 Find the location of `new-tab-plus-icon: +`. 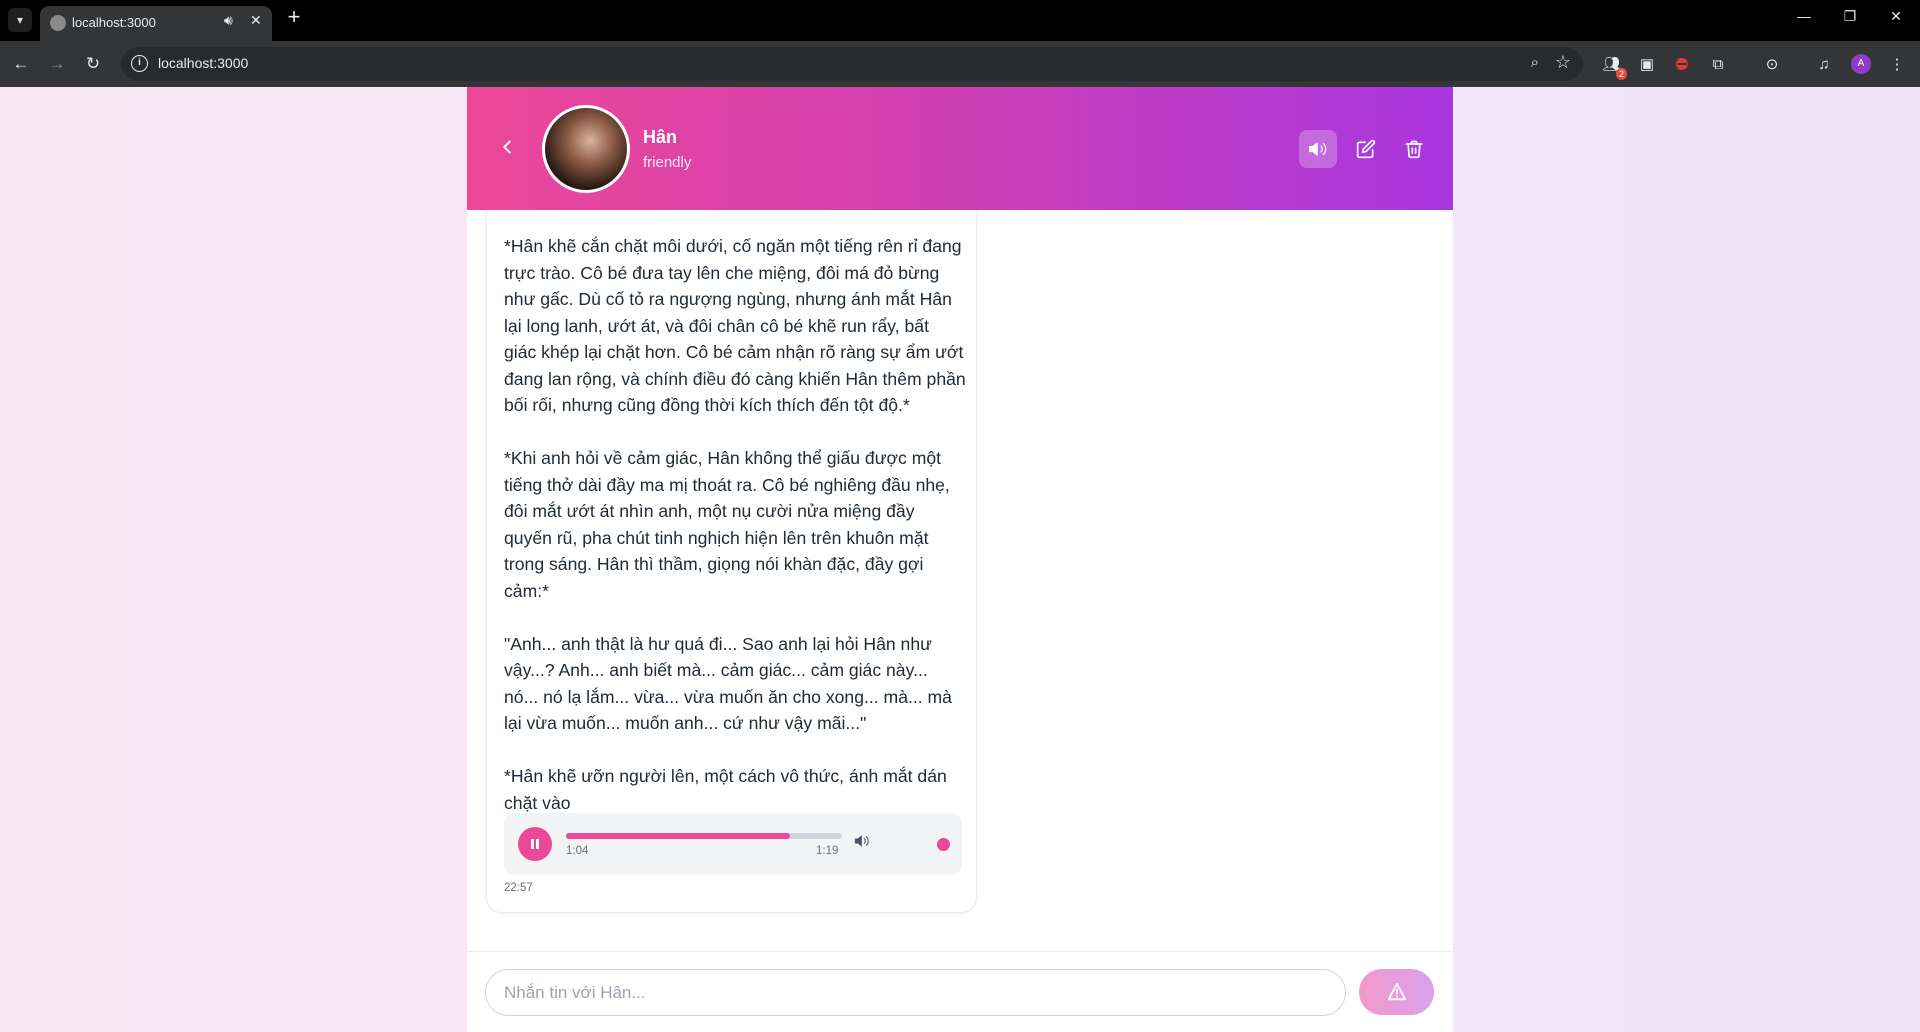

new-tab-plus-icon: + is located at coordinates (294, 18).